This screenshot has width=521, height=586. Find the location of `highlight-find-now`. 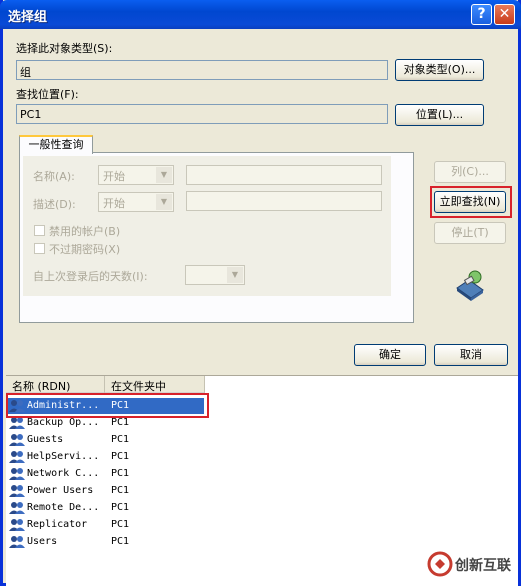

highlight-find-now is located at coordinates (471, 202).